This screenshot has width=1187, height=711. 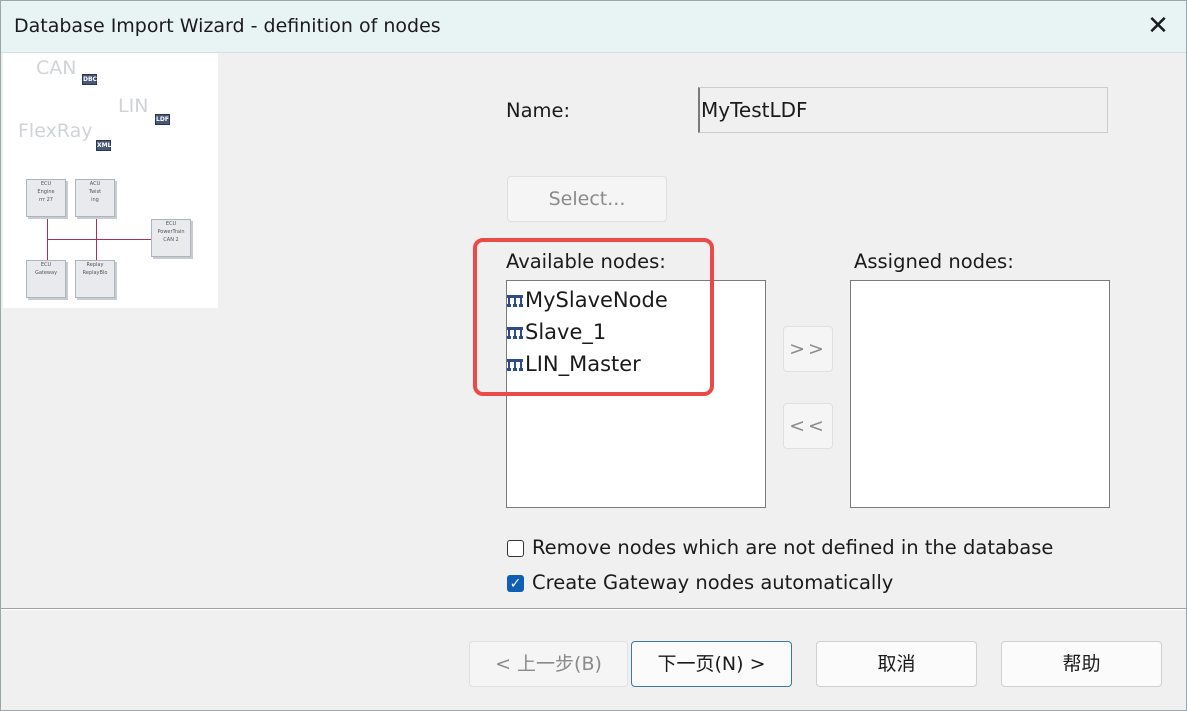 I want to click on help-button: 帮助, so click(x=1081, y=664).